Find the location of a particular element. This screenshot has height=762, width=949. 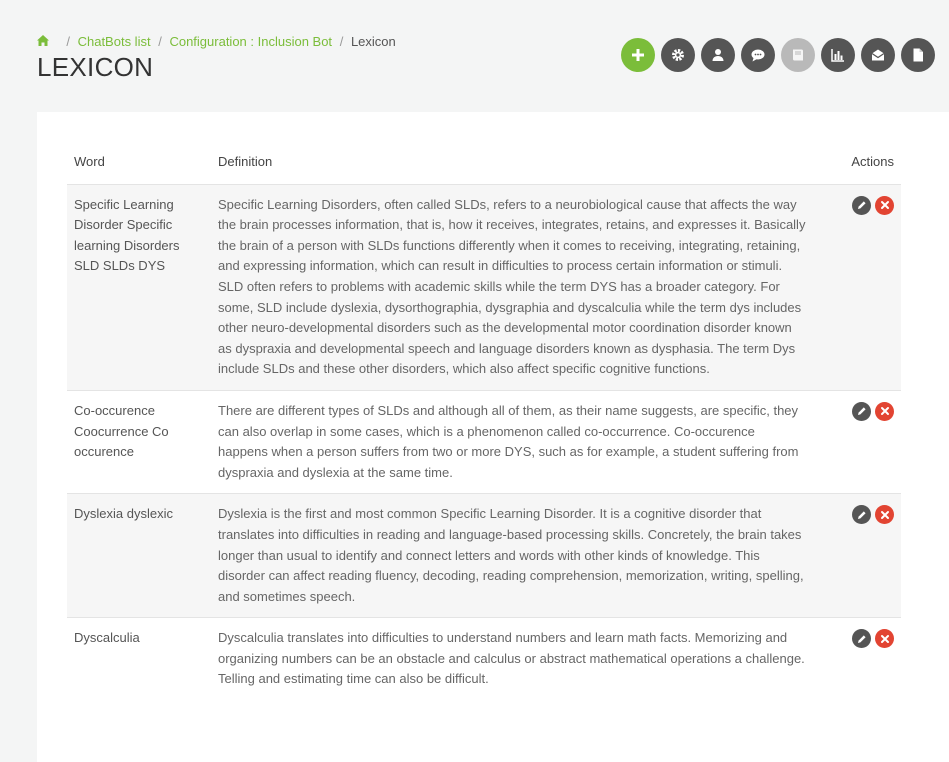

file-icon is located at coordinates (918, 55).